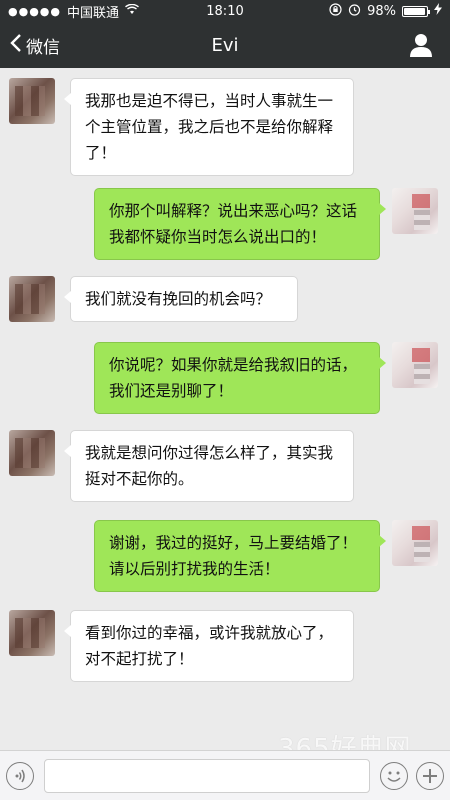 This screenshot has width=450, height=800. I want to click on message-bubble: 我们就没有挽回的机会吗？, so click(181, 299).